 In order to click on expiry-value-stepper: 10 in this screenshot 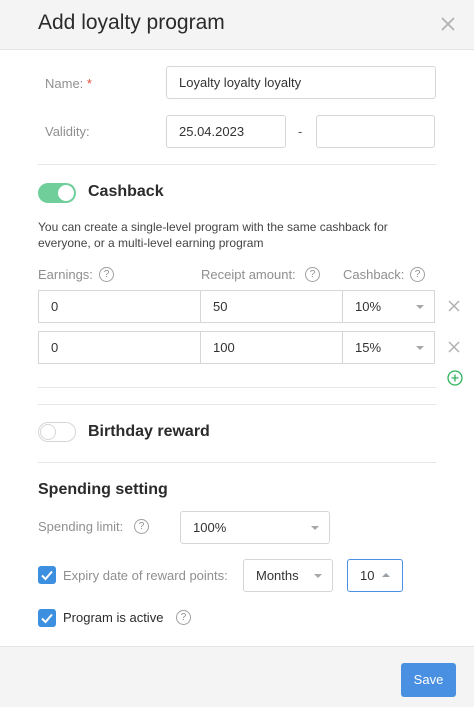, I will do `click(375, 575)`.